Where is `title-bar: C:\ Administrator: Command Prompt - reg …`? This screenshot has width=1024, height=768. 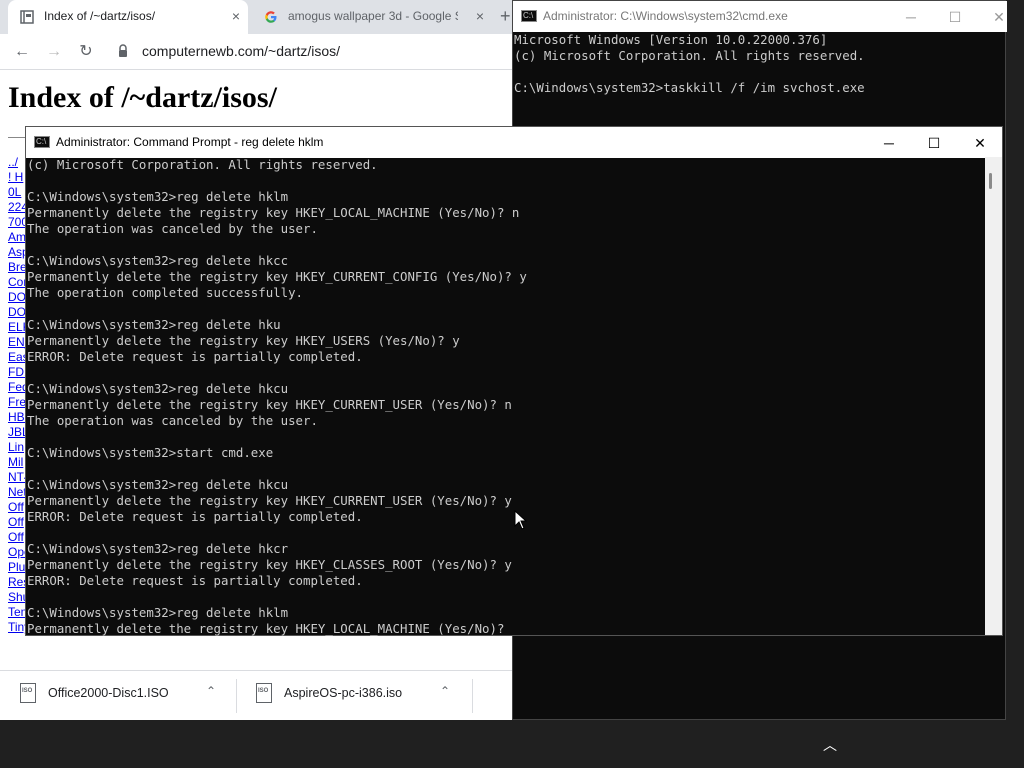 title-bar: C:\ Administrator: Command Prompt - reg … is located at coordinates (514, 142).